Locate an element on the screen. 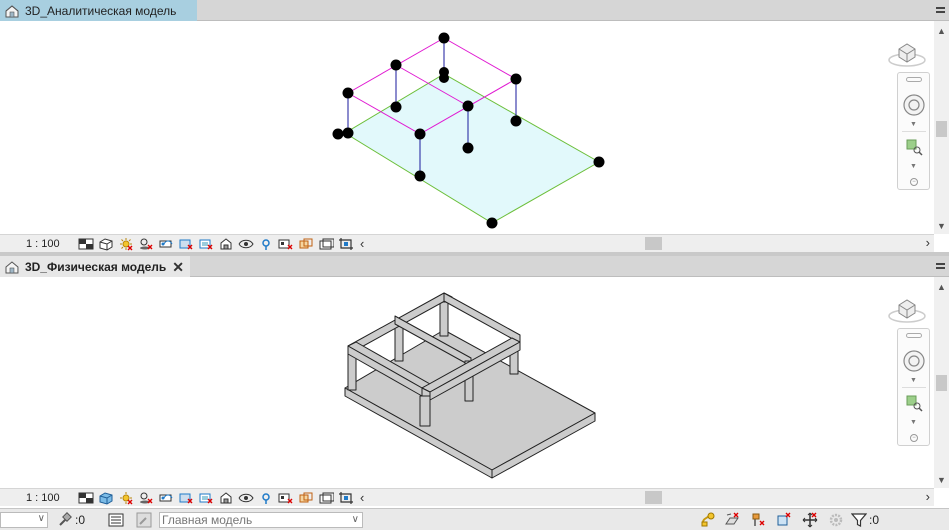  select-underlay-icon is located at coordinates (732, 520).